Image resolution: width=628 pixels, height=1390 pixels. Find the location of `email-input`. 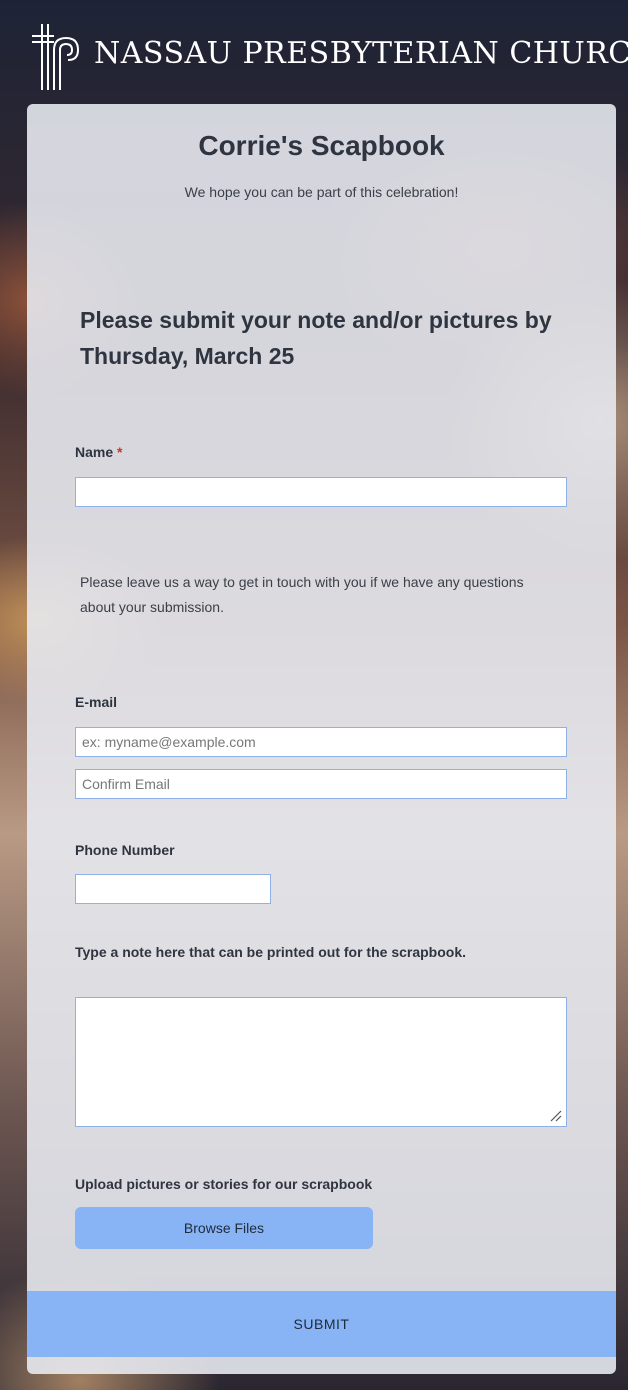

email-input is located at coordinates (321, 742).